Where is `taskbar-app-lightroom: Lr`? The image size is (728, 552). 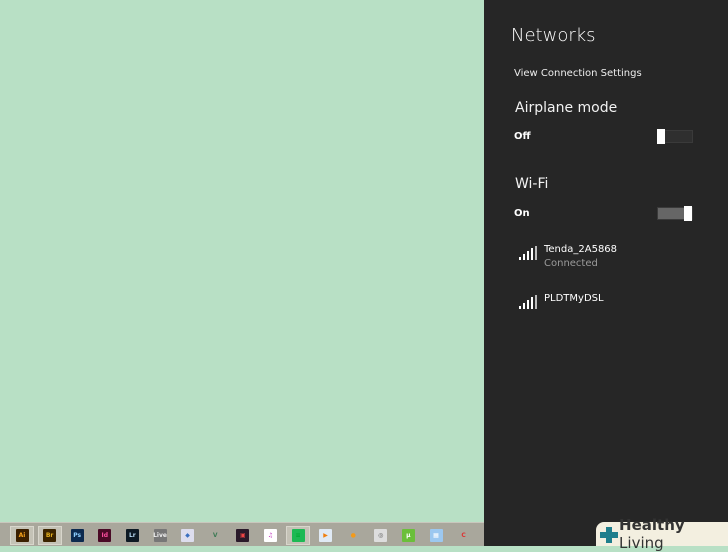 taskbar-app-lightroom: Lr is located at coordinates (132, 535).